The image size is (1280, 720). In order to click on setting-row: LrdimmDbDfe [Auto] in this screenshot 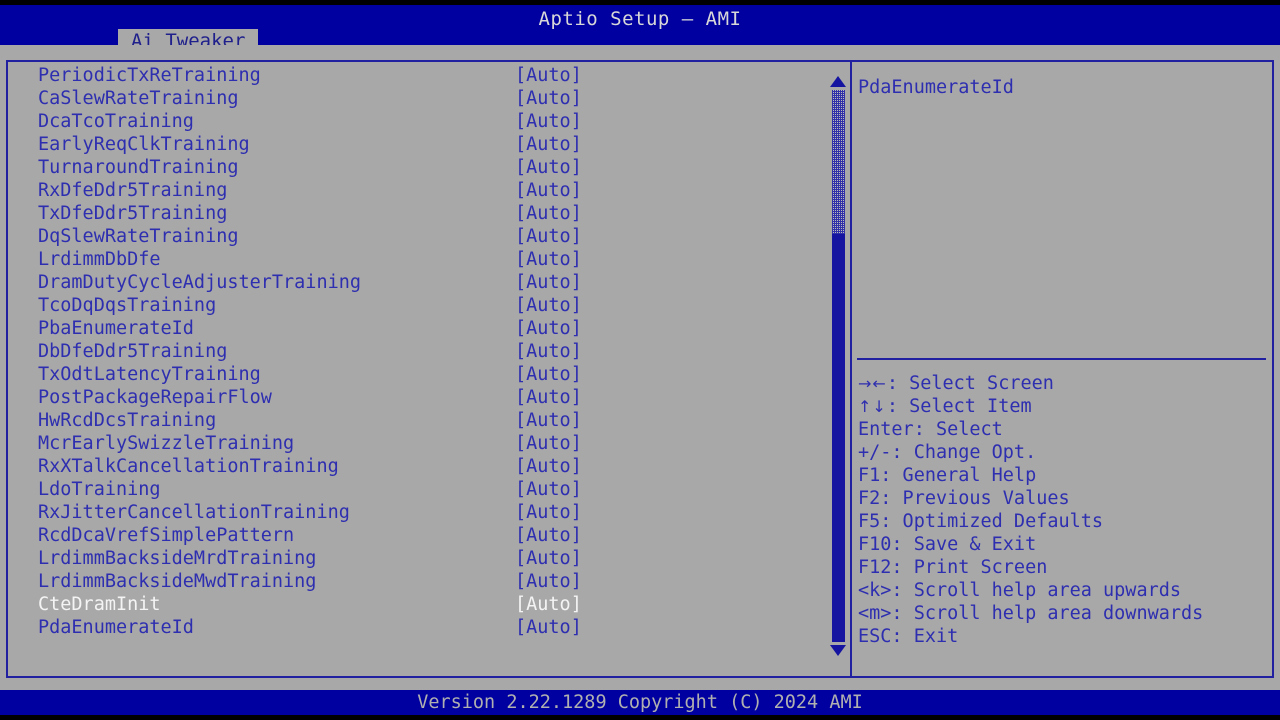, I will do `click(419, 259)`.